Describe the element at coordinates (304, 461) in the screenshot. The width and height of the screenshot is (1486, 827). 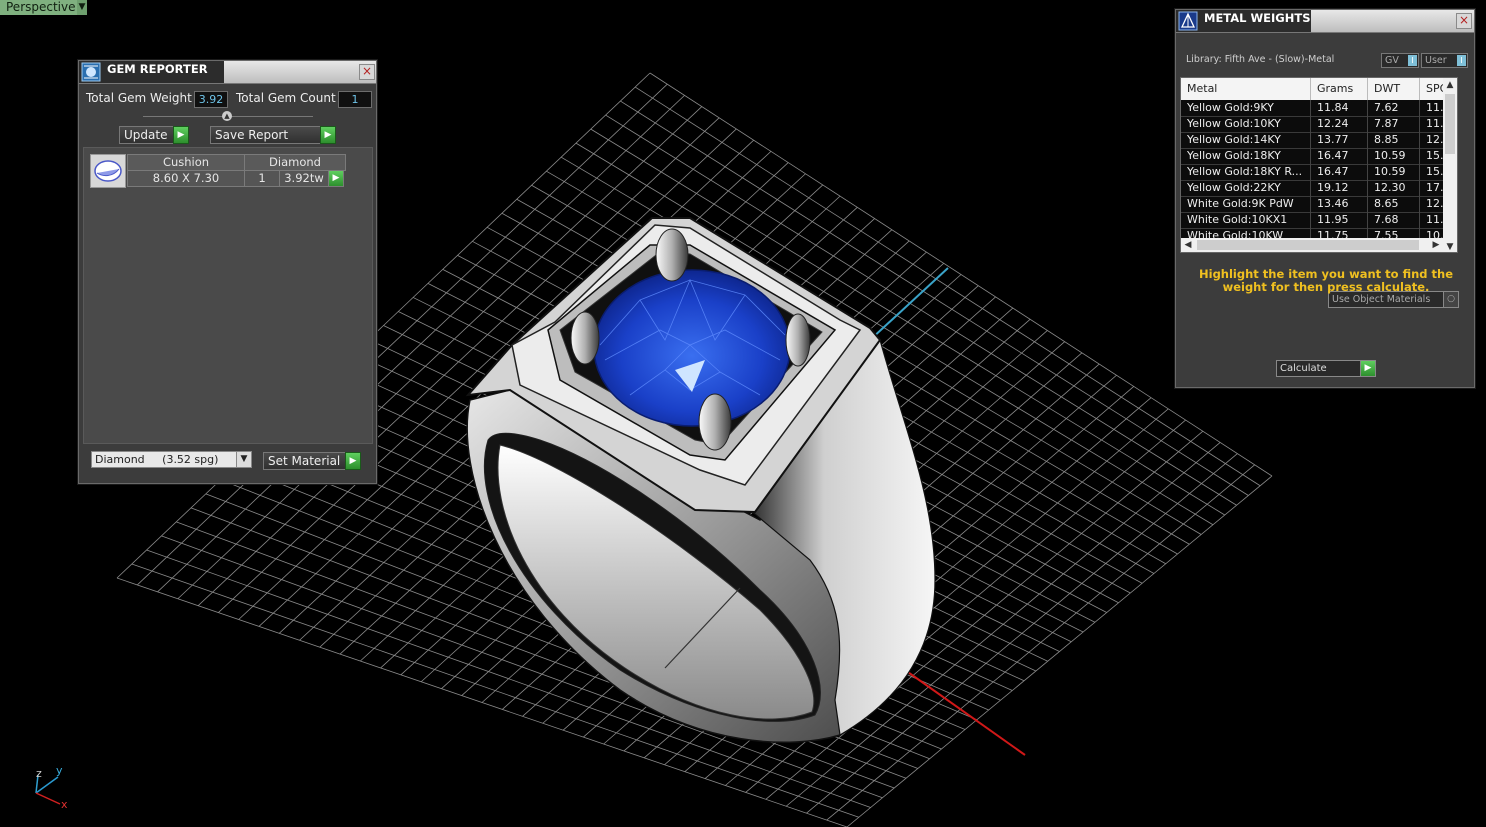
I see `set-material-button-label: Set Material` at that location.